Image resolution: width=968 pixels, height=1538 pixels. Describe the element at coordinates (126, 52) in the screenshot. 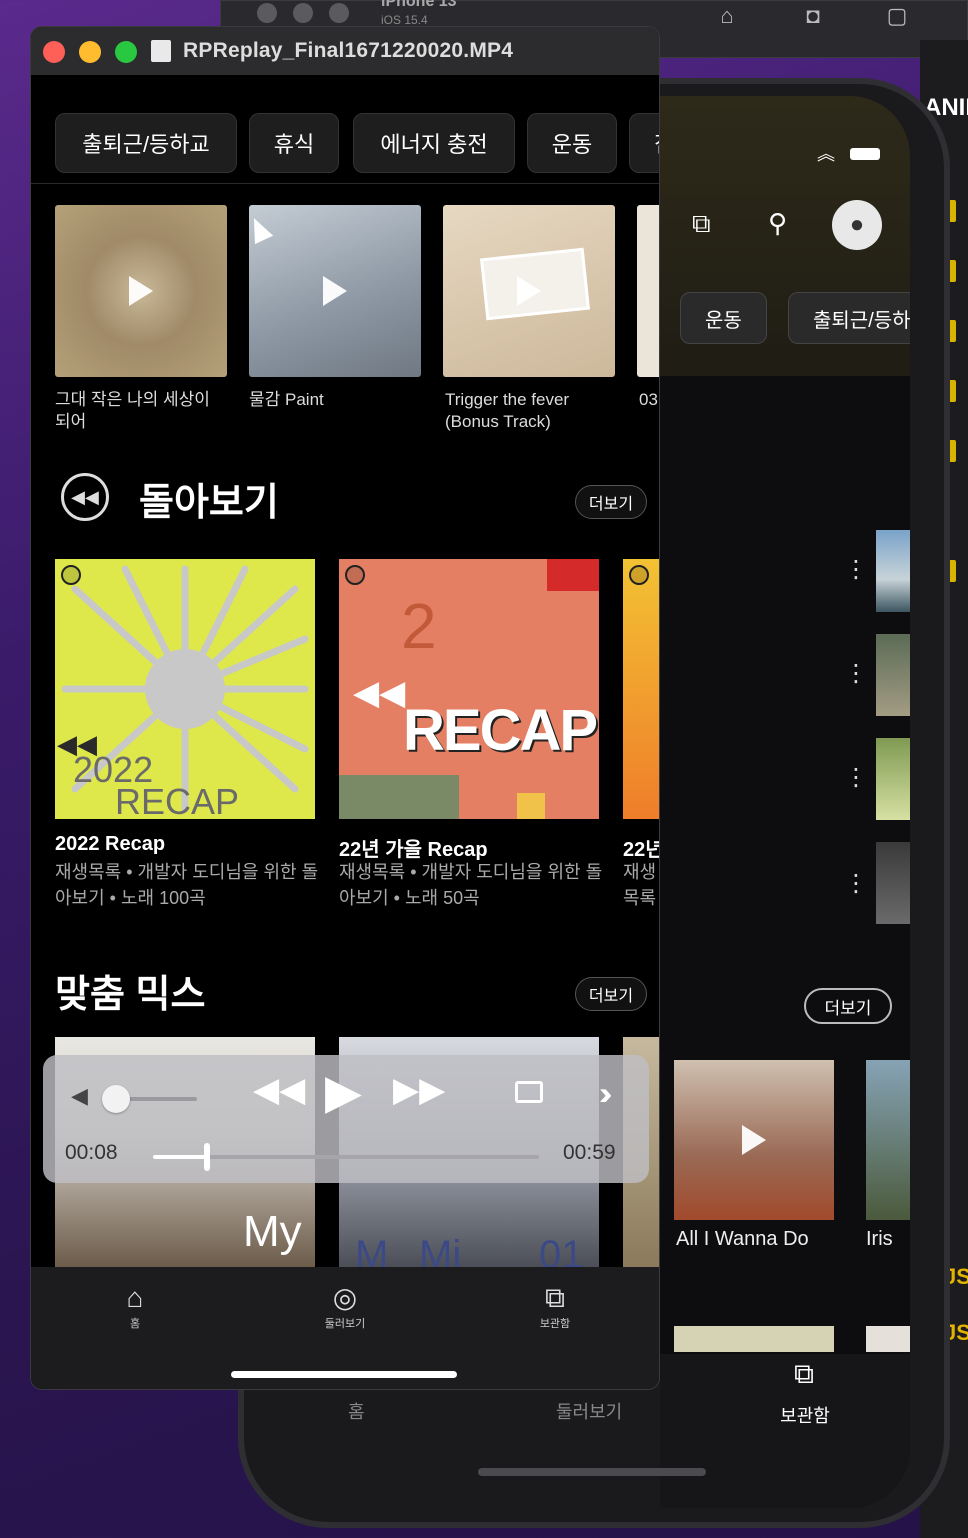

I see `zoom-button` at that location.